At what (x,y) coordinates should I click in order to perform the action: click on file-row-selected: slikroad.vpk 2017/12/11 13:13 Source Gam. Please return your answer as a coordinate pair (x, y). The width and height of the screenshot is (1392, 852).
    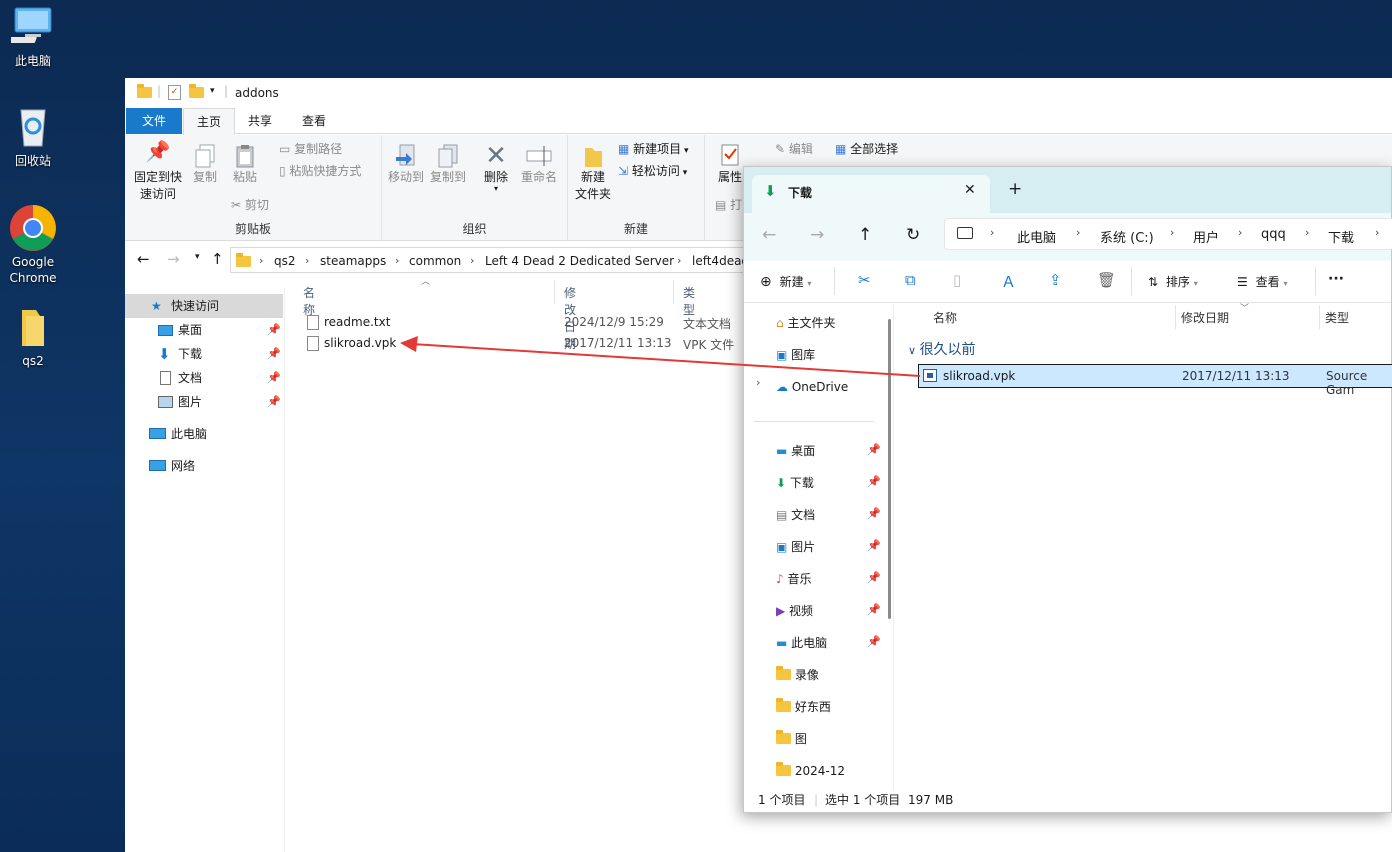
    Looking at the image, I should click on (1155, 380).